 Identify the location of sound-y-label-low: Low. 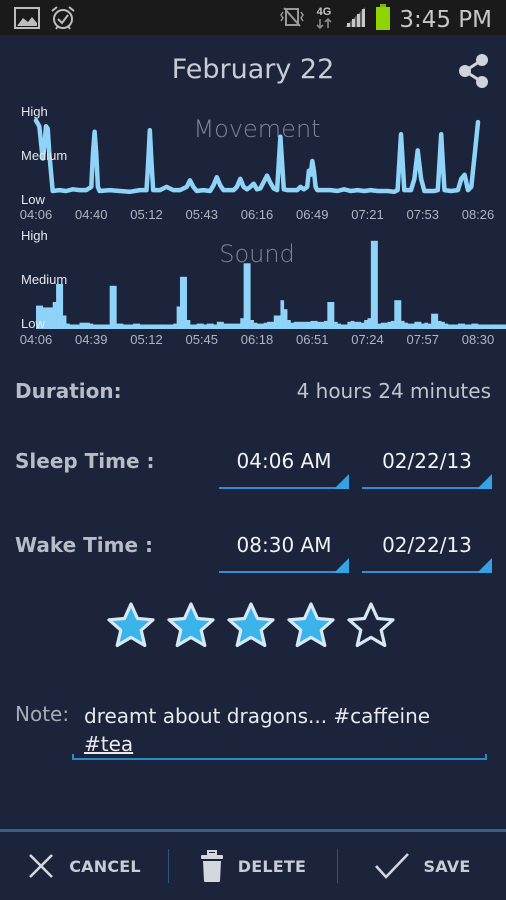
(33, 323).